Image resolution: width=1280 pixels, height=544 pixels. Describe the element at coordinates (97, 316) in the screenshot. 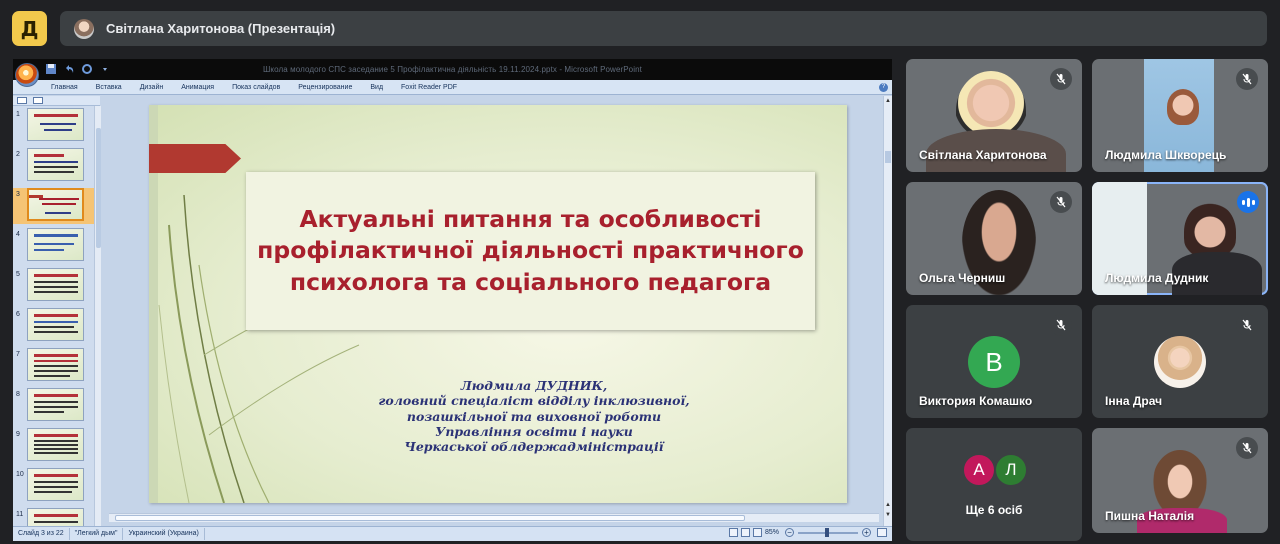

I see `thumbnails-scrollbar` at that location.